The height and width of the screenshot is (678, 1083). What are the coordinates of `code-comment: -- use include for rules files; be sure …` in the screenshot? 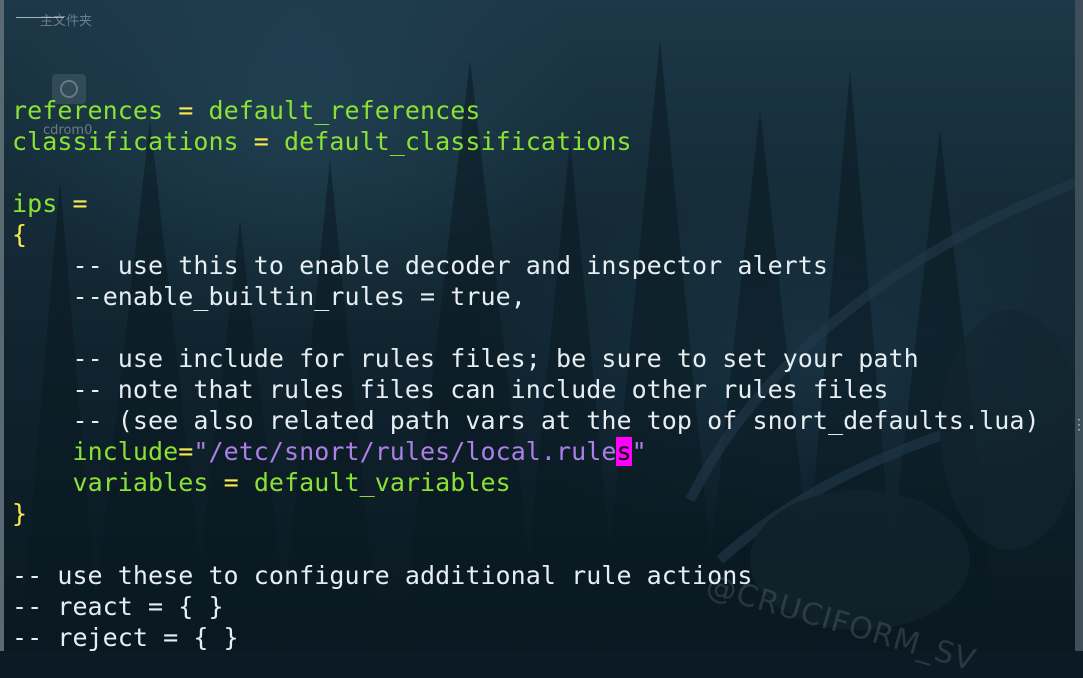 It's located at (495, 358).